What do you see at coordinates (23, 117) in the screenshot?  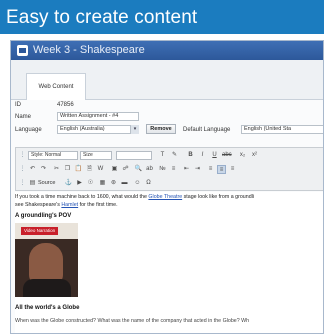 I see `name-label: Name` at bounding box center [23, 117].